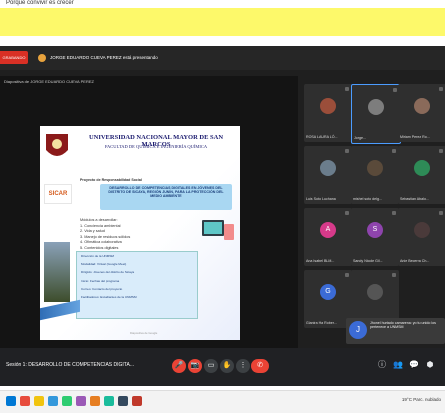 The width and height of the screenshot is (445, 413). Describe the element at coordinates (222, 401) in the screenshot. I see `taskbar: 19°C Parc. nublado` at that location.